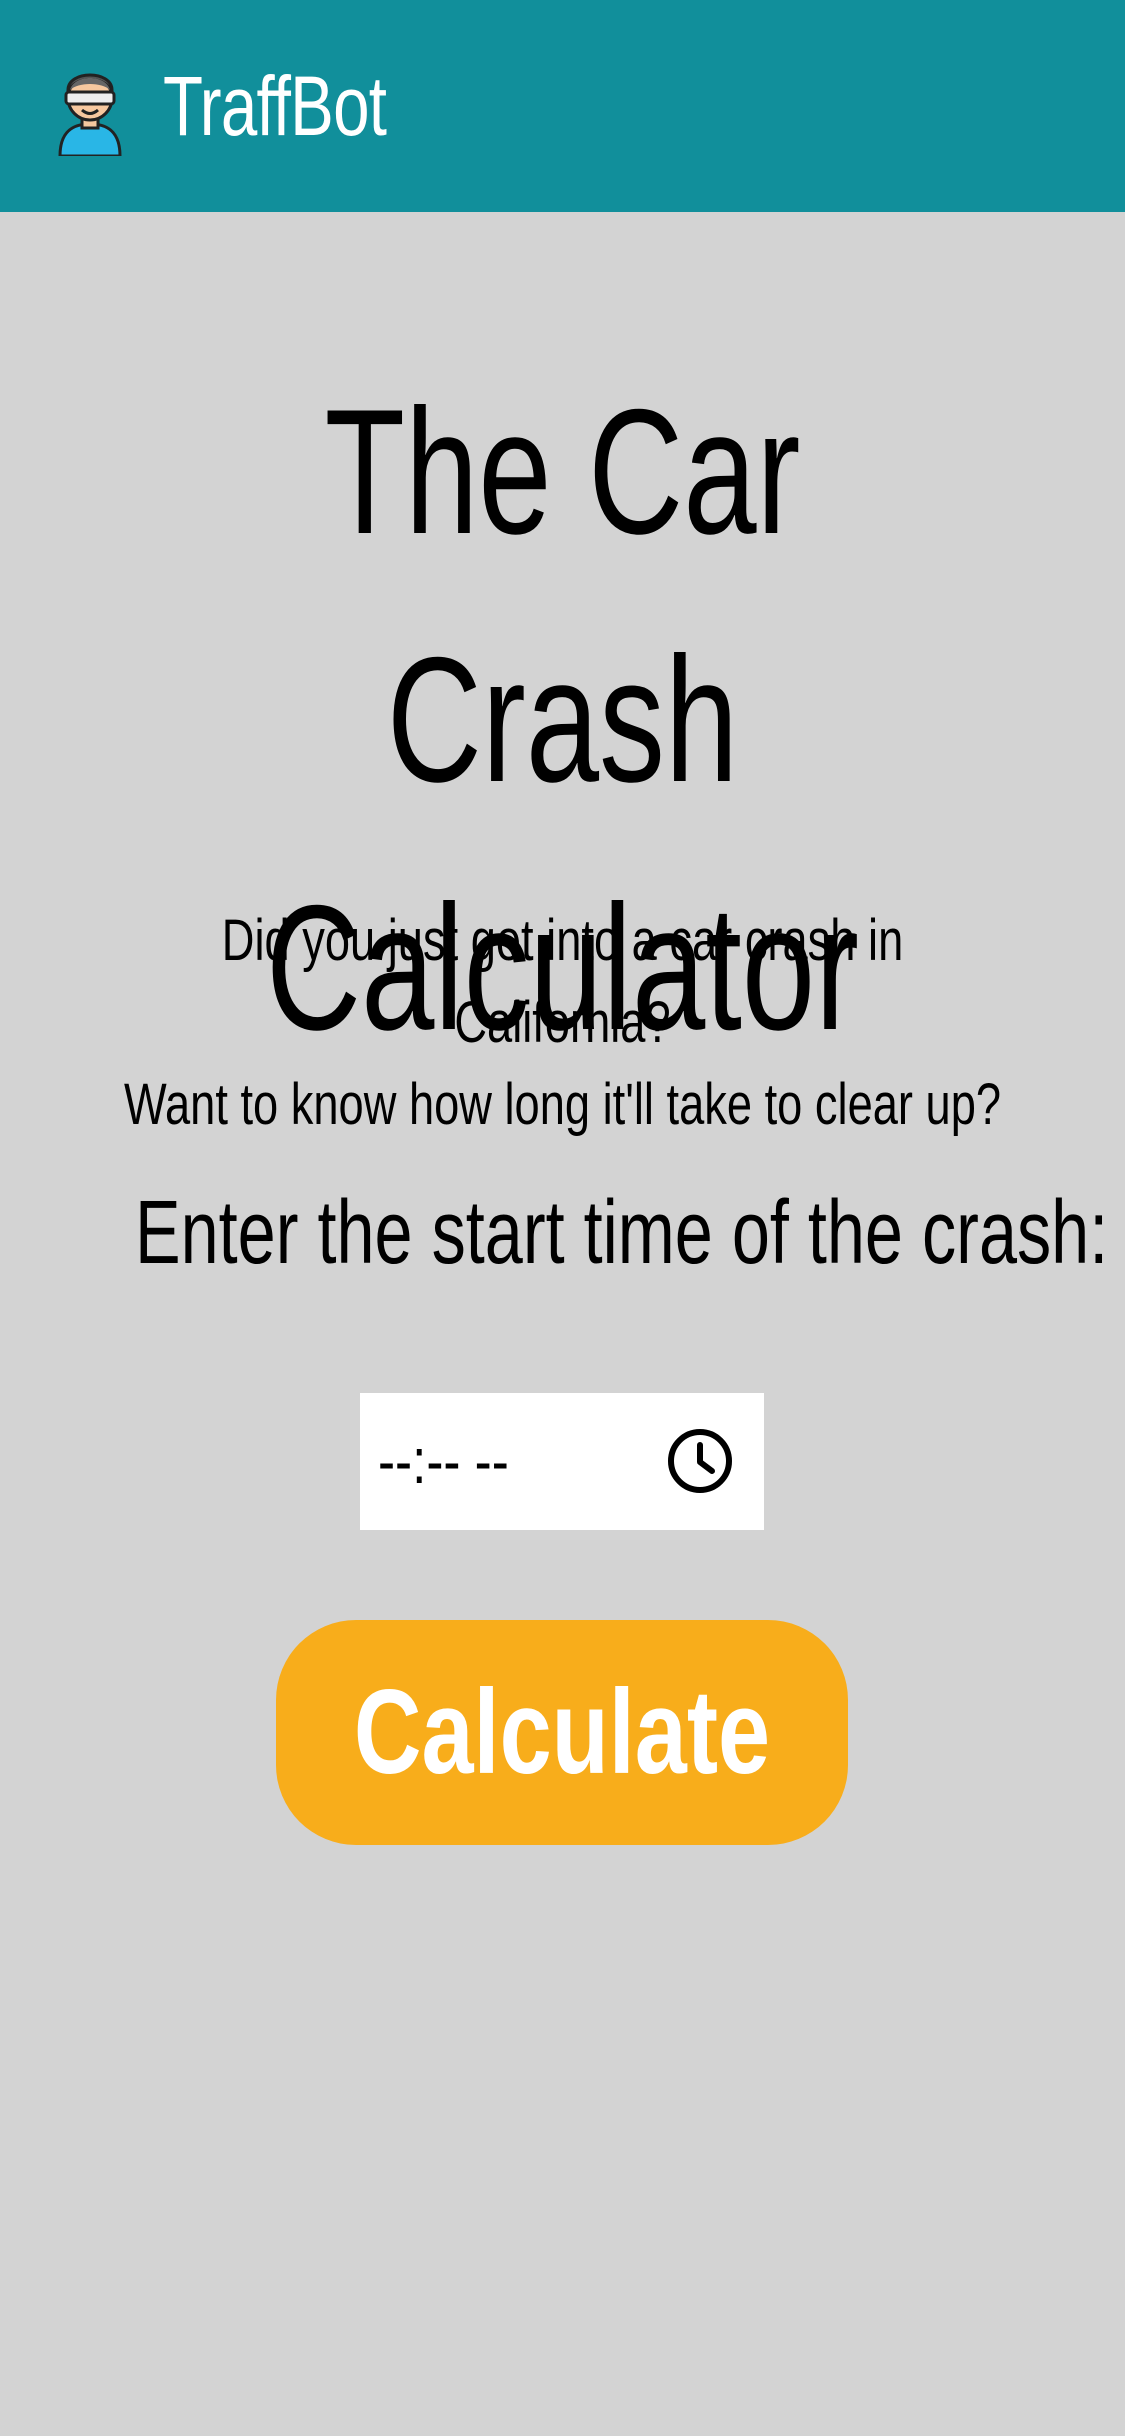 Image resolution: width=1125 pixels, height=2436 pixels. What do you see at coordinates (562, 106) in the screenshot?
I see `app-header: TraffBot` at bounding box center [562, 106].